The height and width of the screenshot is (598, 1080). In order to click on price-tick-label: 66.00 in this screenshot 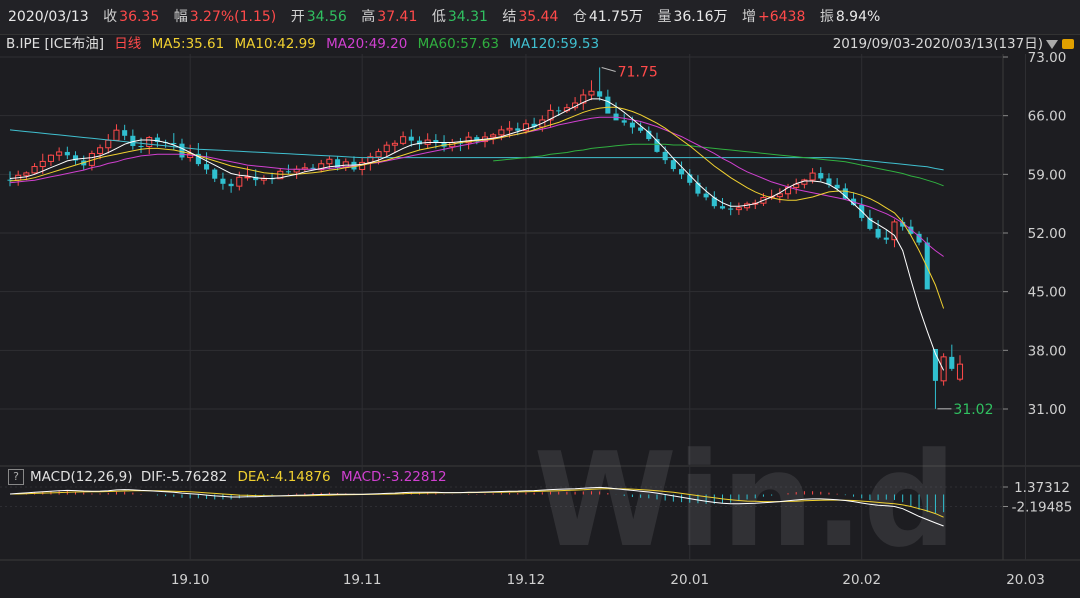, I will do `click(1047, 117)`.